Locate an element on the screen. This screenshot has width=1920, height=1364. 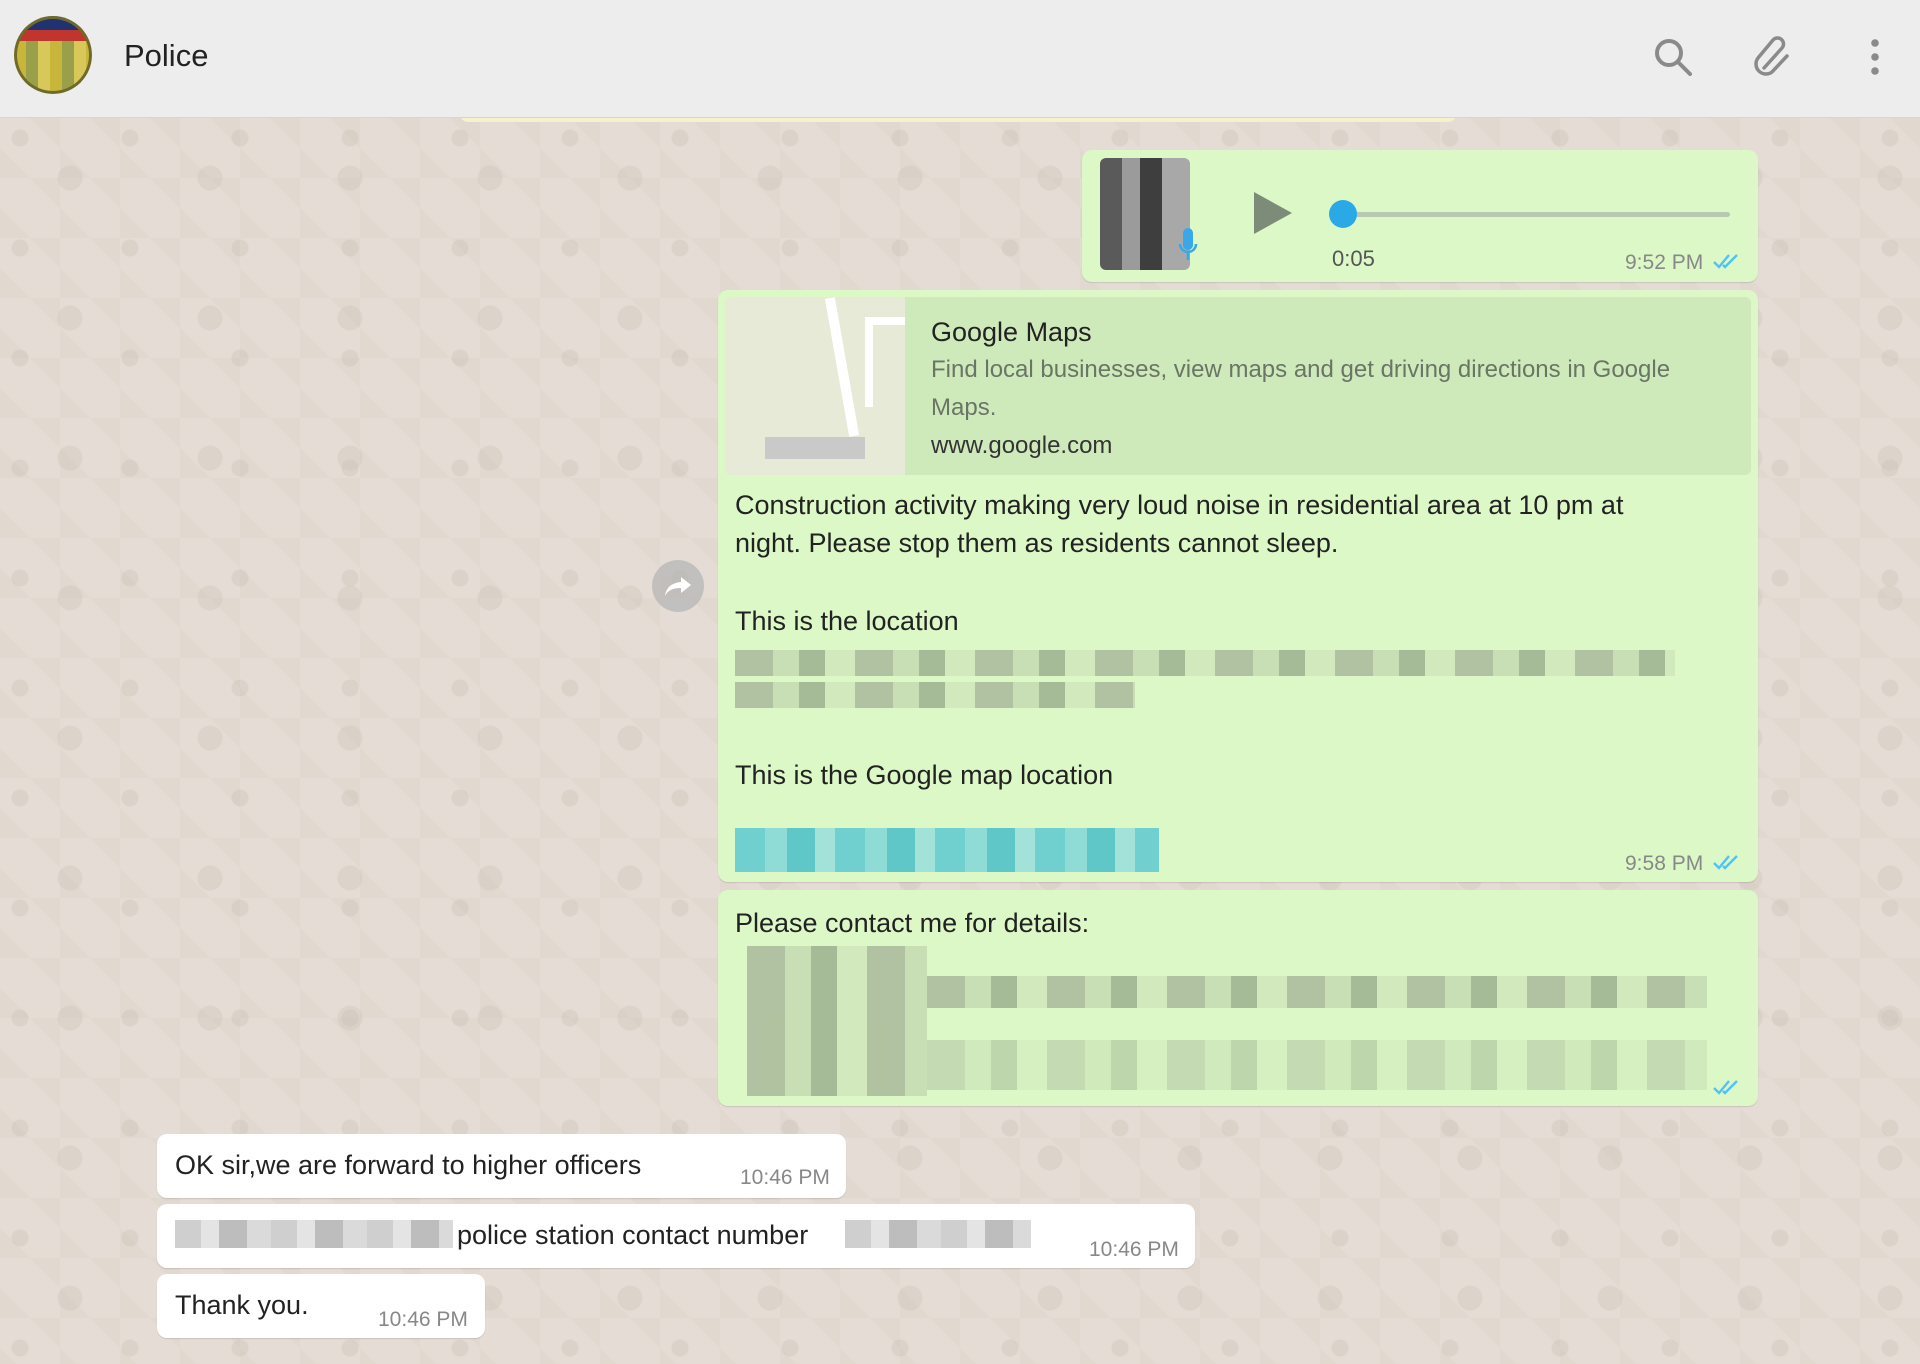
message-text: OK sir,we are forward to higher officers is located at coordinates (408, 1165).